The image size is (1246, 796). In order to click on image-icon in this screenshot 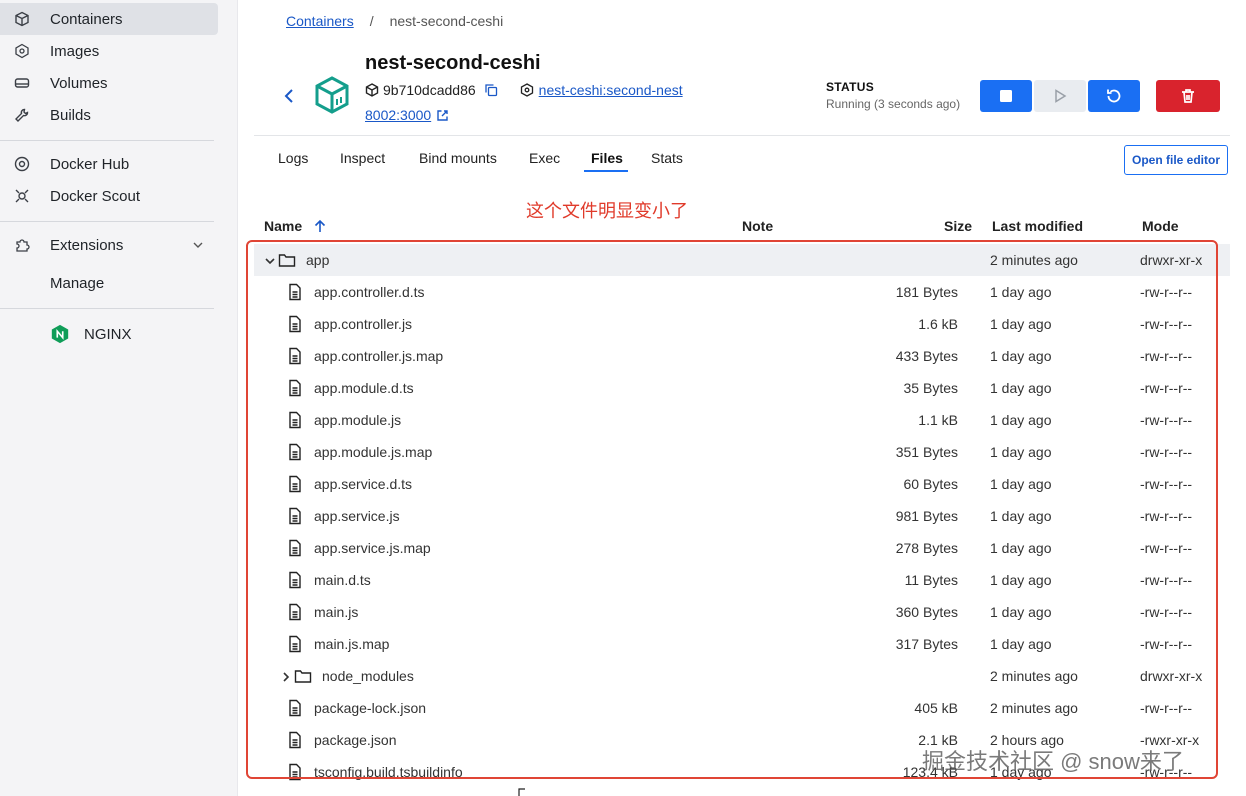, I will do `click(22, 51)`.